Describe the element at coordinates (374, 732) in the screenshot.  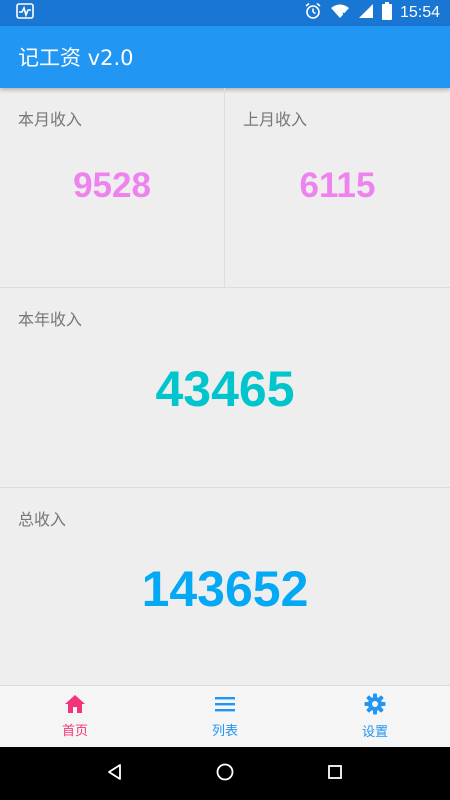
I see `nav-settings-label: 设置` at that location.